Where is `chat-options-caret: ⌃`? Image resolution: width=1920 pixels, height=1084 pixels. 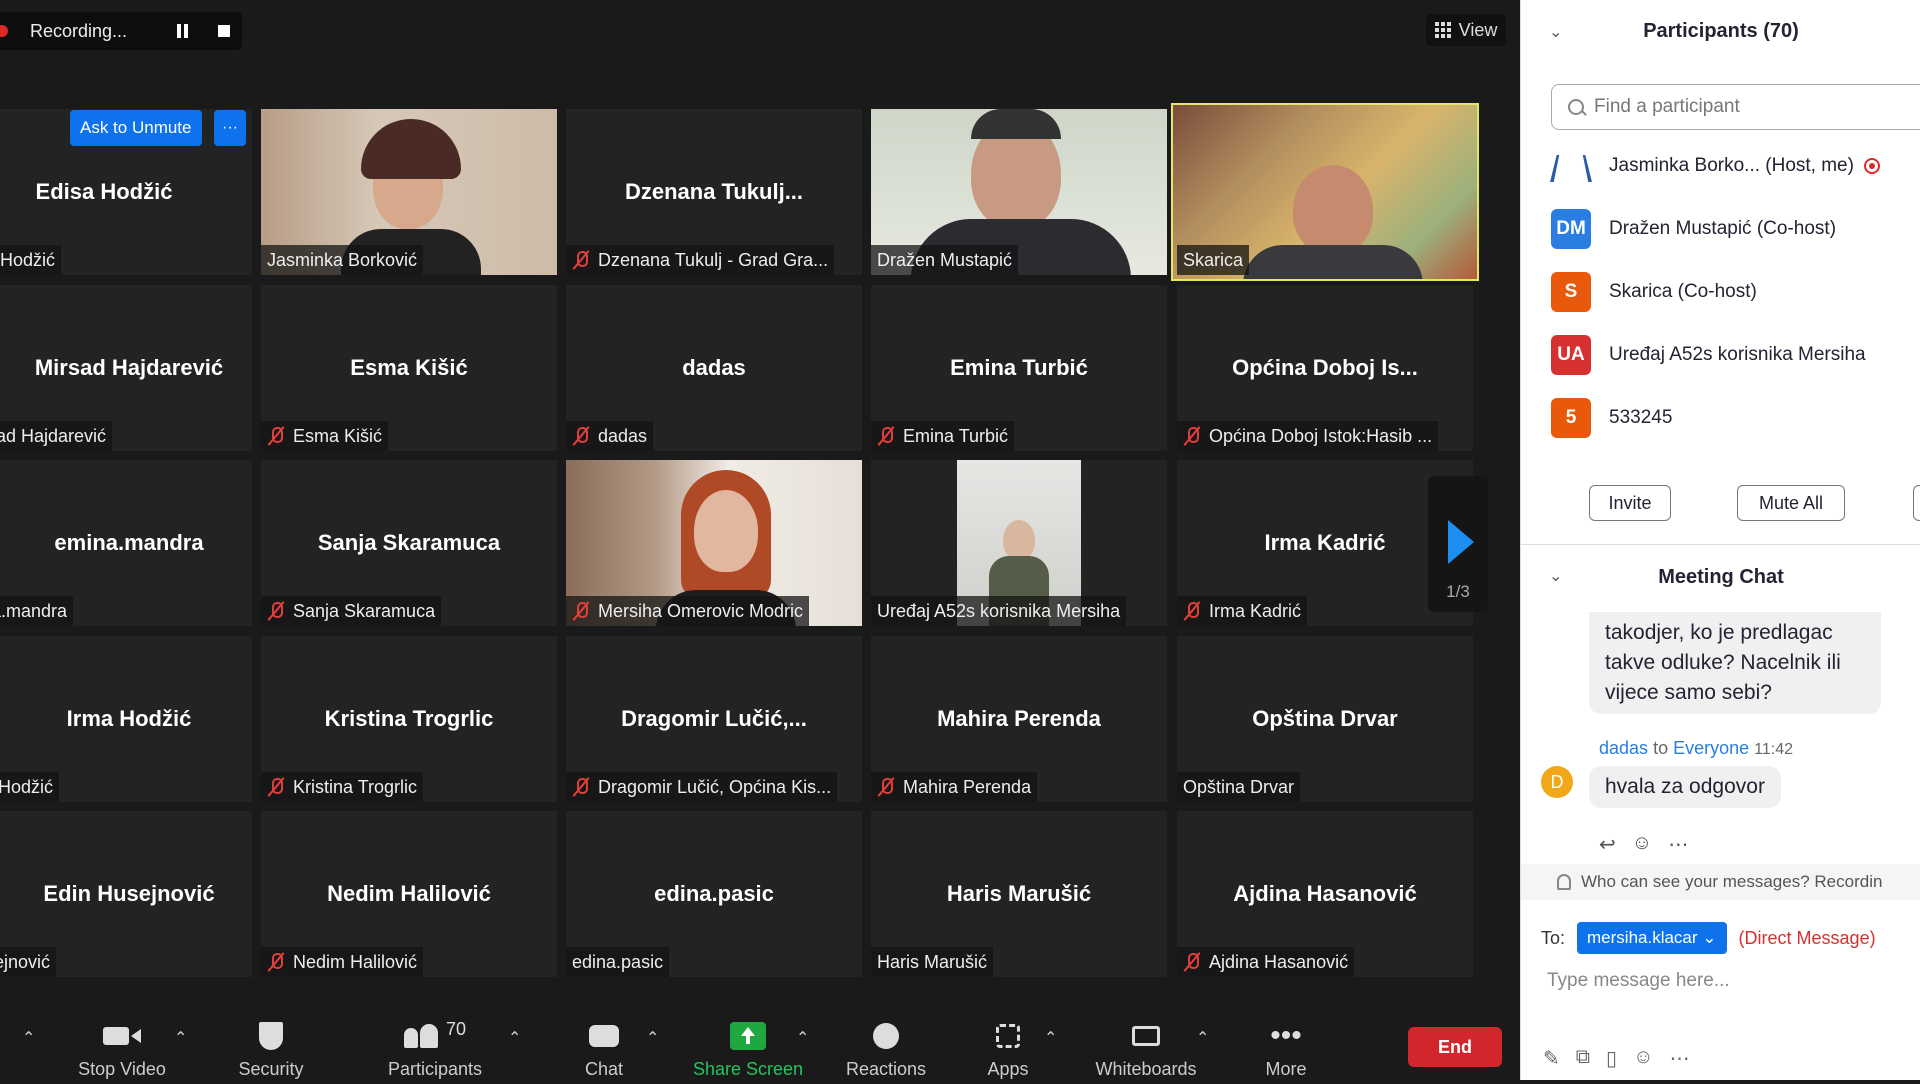 chat-options-caret: ⌃ is located at coordinates (652, 1038).